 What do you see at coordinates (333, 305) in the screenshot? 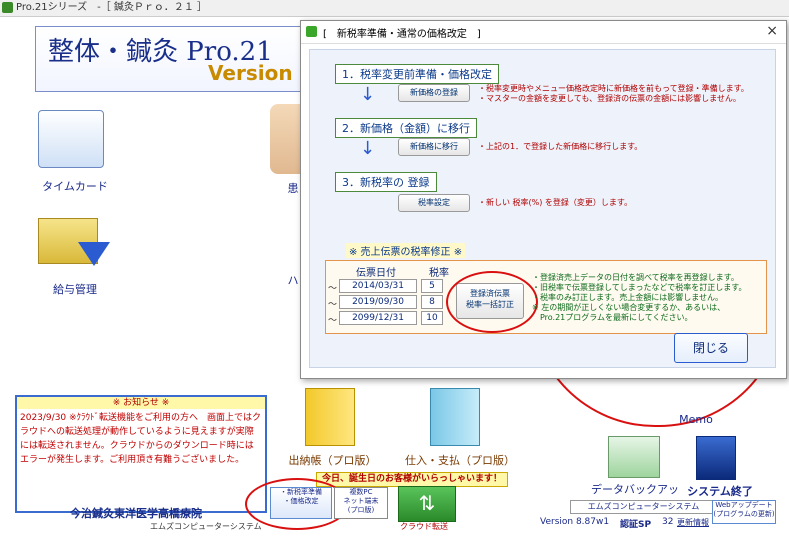
I see `row2-tilde: ～` at bounding box center [333, 305].